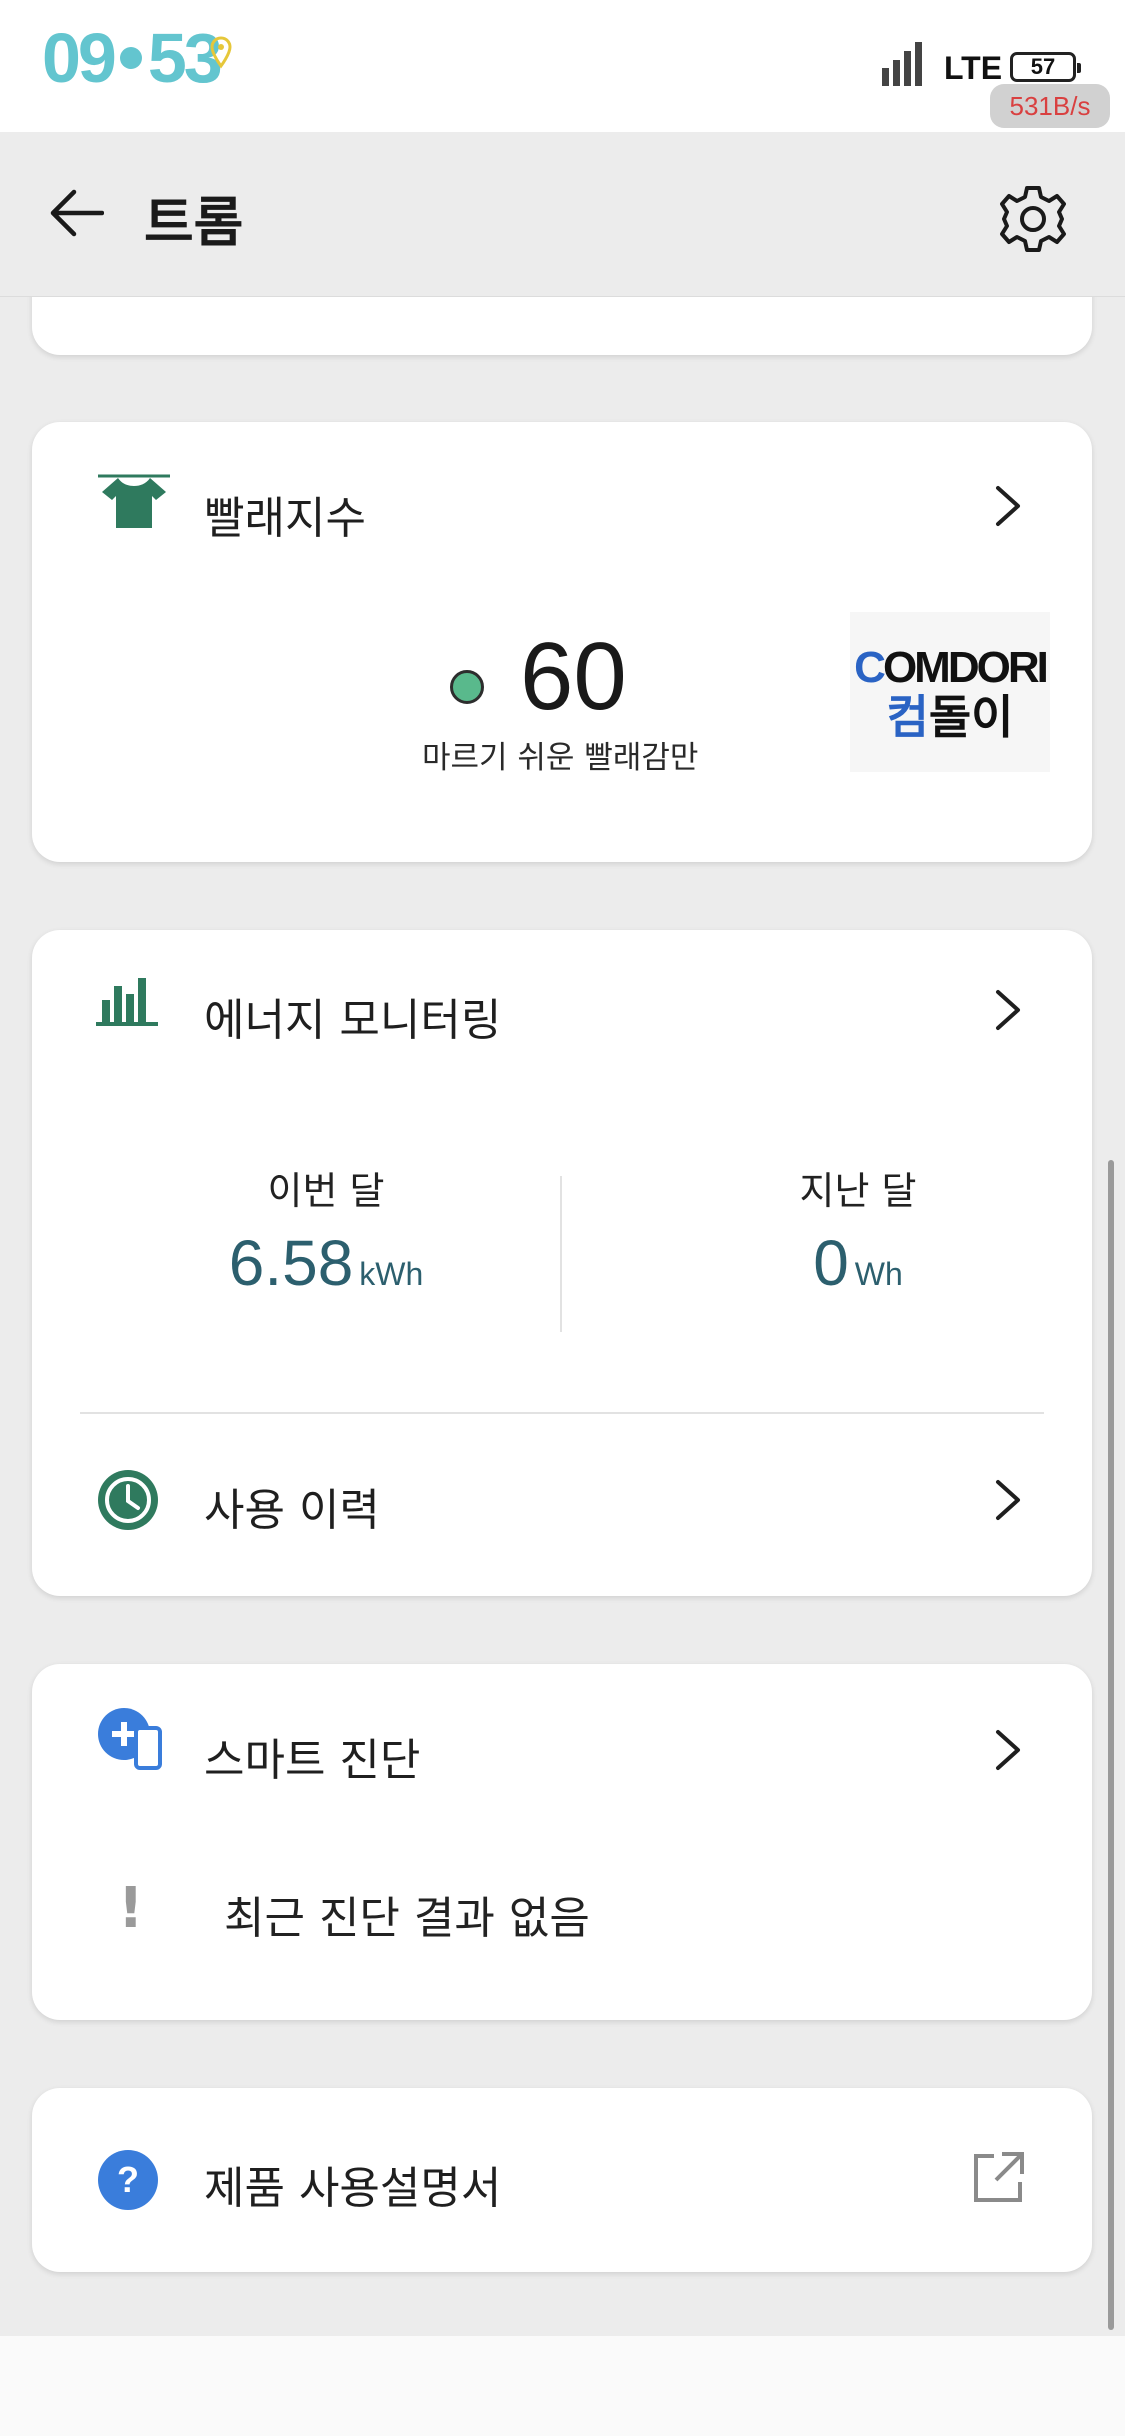 The width and height of the screenshot is (1125, 2436). Describe the element at coordinates (353, 2188) in the screenshot. I see `user-manual-title: 제품 사용설명서` at that location.